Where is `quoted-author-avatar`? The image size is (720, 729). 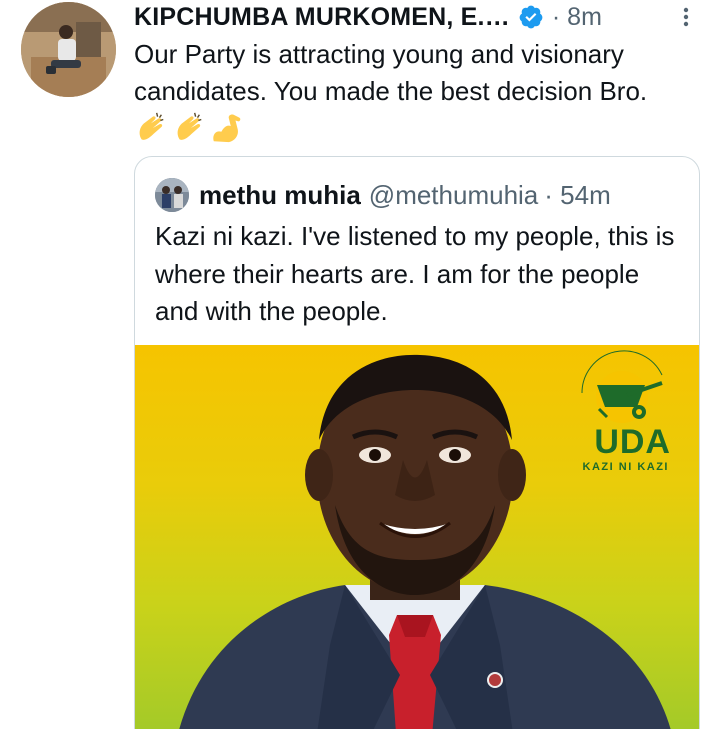
quoted-author-avatar is located at coordinates (172, 195).